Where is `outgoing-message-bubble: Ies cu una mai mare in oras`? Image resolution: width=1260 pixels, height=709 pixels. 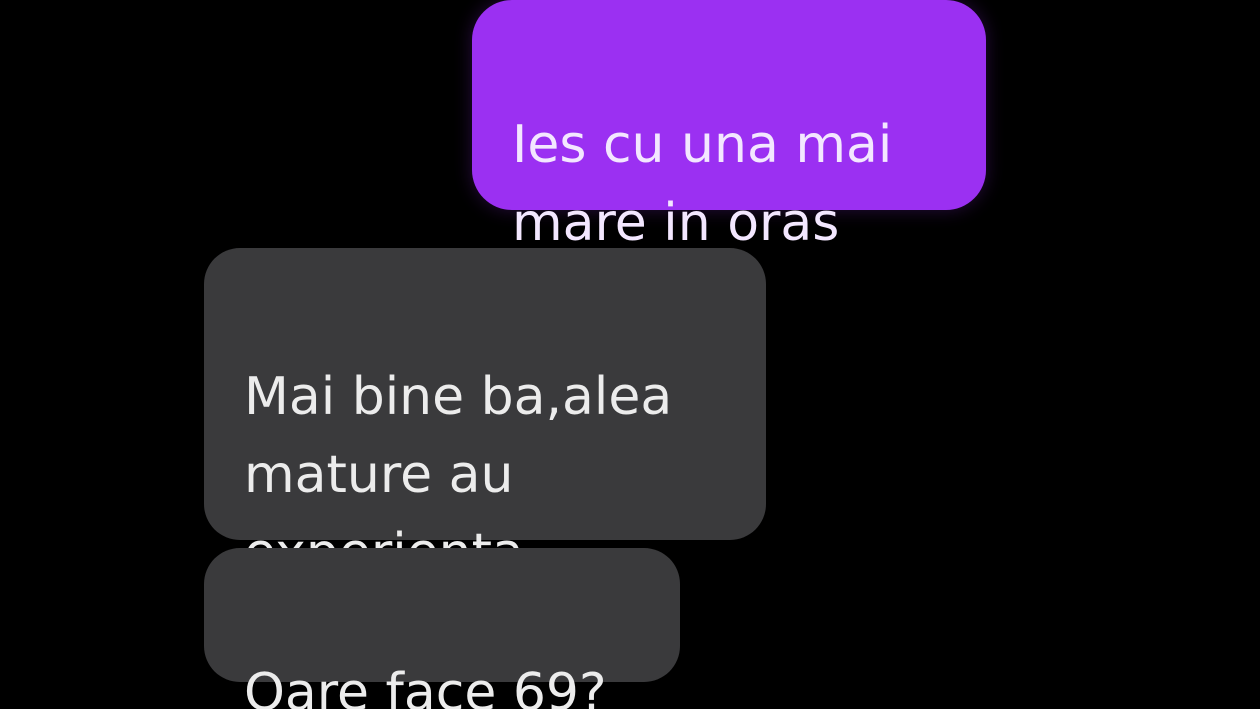 outgoing-message-bubble: Ies cu una mai mare in oras is located at coordinates (729, 126).